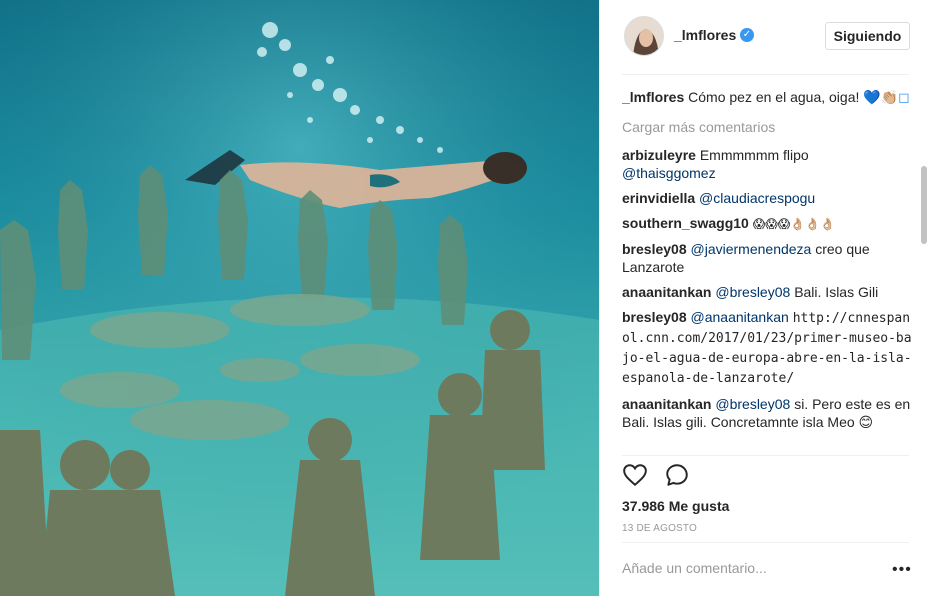 The image size is (931, 596). I want to click on comment-text: 😱😱😱👌🏼👌🏼👌🏼, so click(794, 224).